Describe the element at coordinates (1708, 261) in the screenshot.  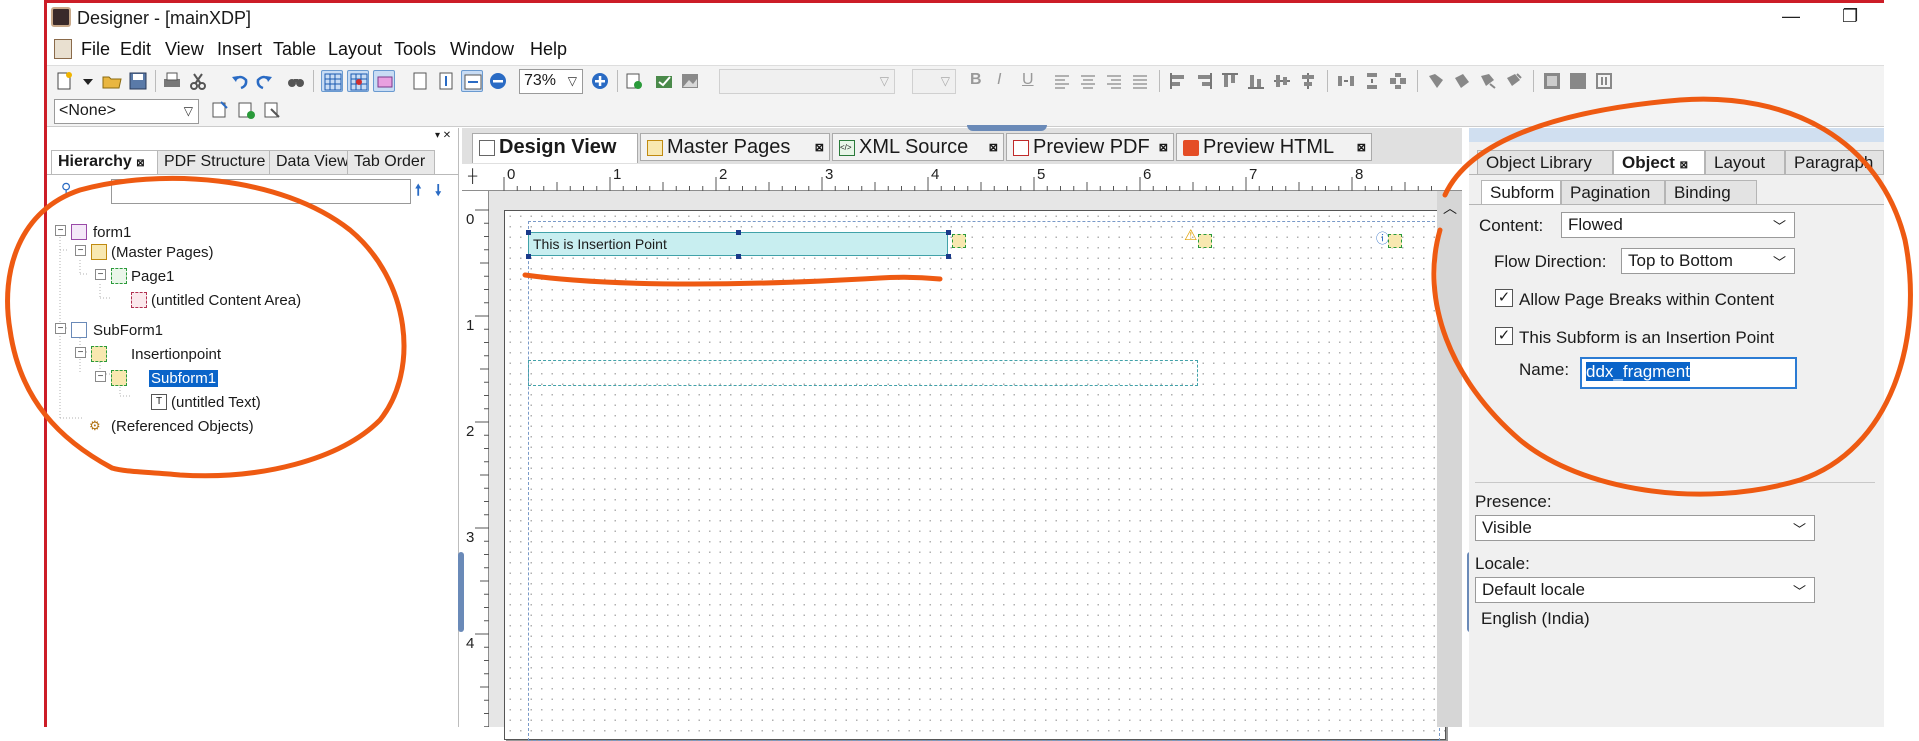
I see `flow-direction-select: Top to Bottom ﹀` at that location.